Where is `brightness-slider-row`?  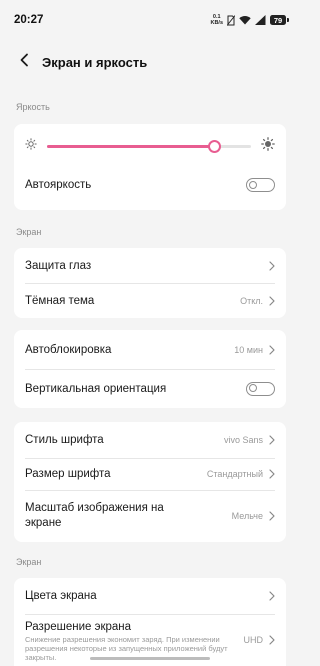 brightness-slider-row is located at coordinates (150, 144).